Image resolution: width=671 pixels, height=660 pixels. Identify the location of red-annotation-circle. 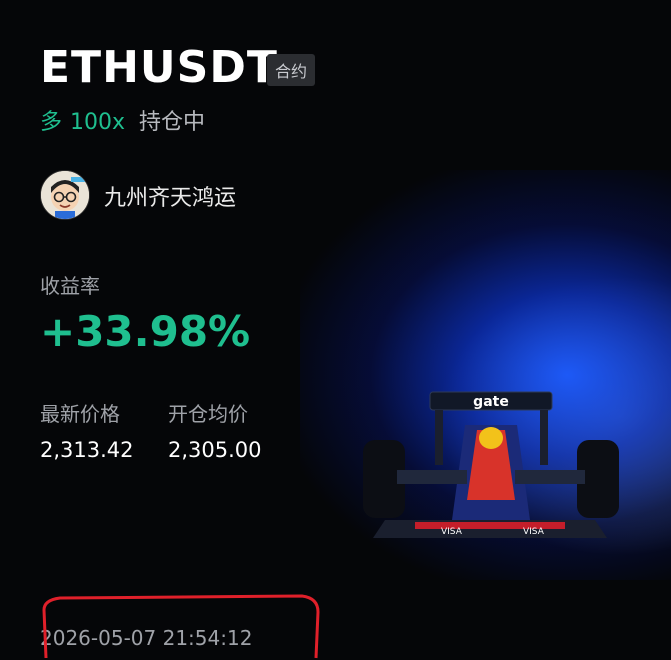
(181, 626).